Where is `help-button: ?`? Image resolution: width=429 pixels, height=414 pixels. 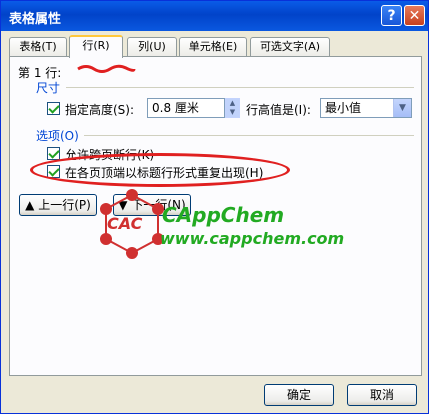 help-button: ? is located at coordinates (391, 15).